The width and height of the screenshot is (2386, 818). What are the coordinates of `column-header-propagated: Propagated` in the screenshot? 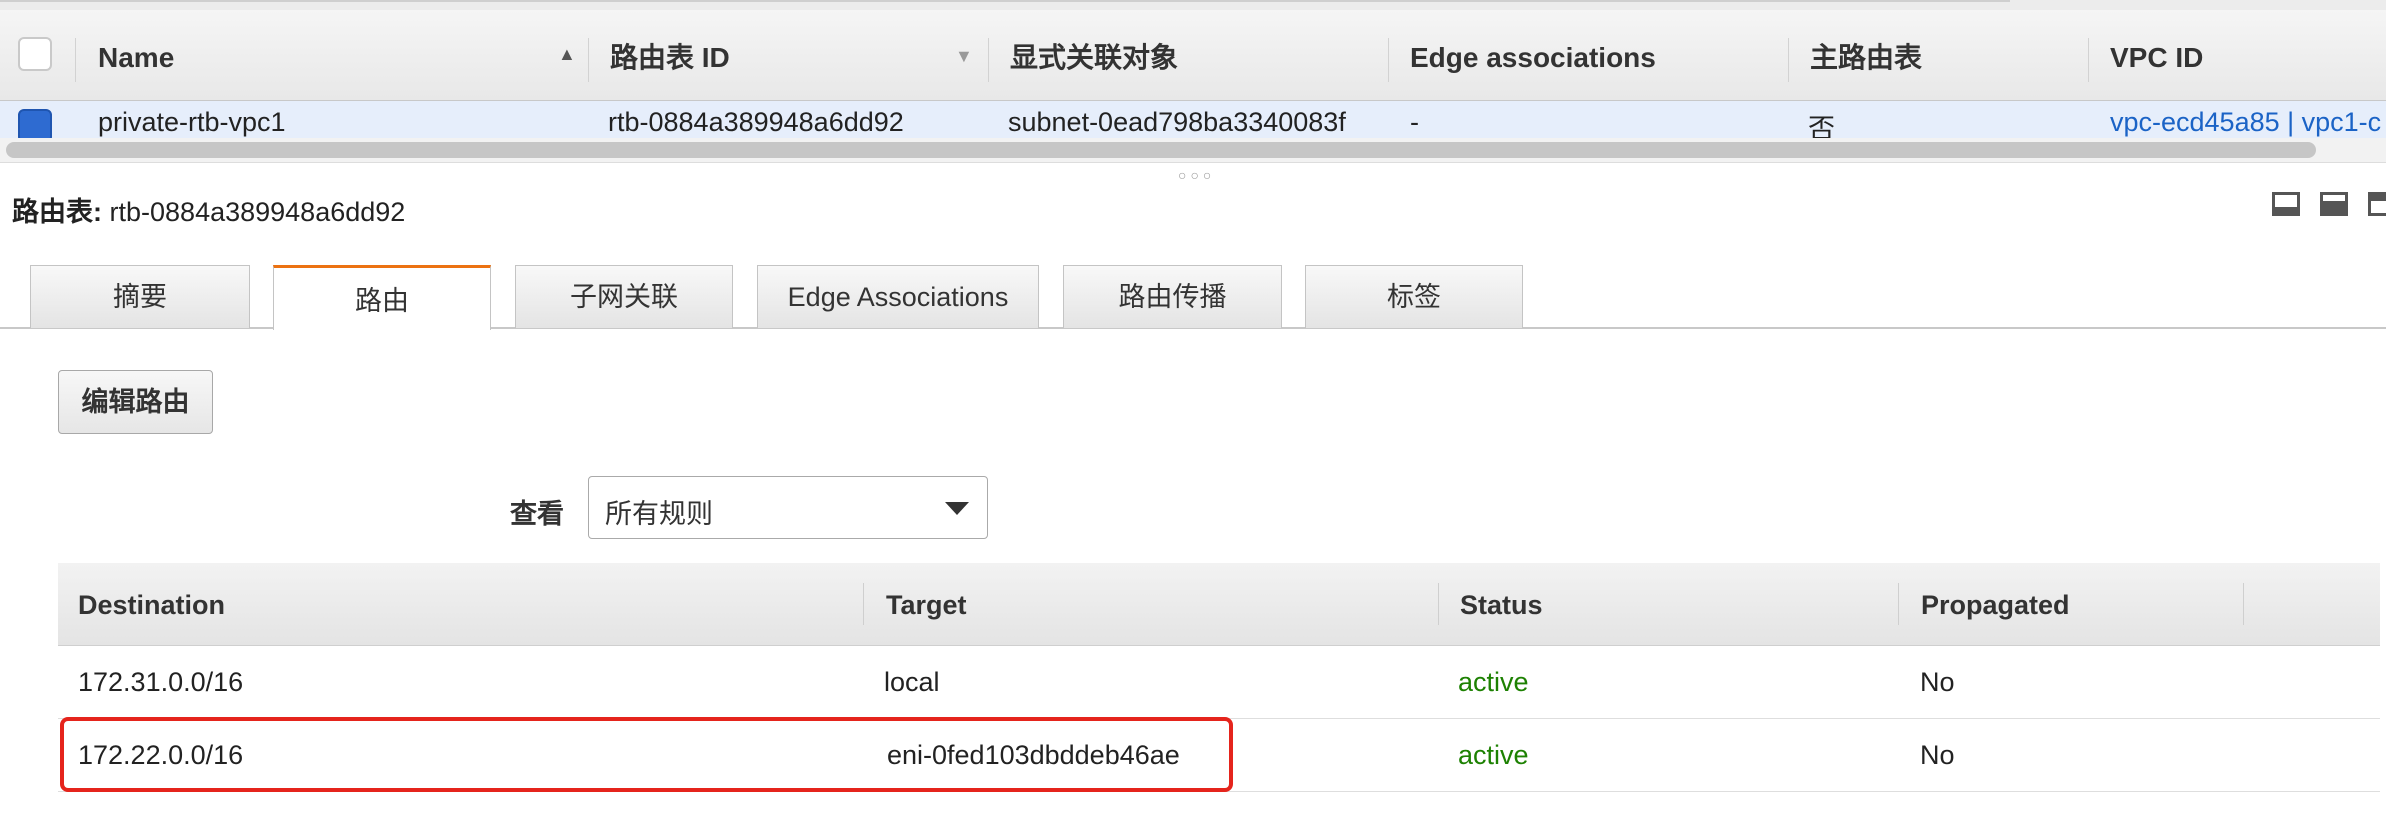 It's located at (1995, 605).